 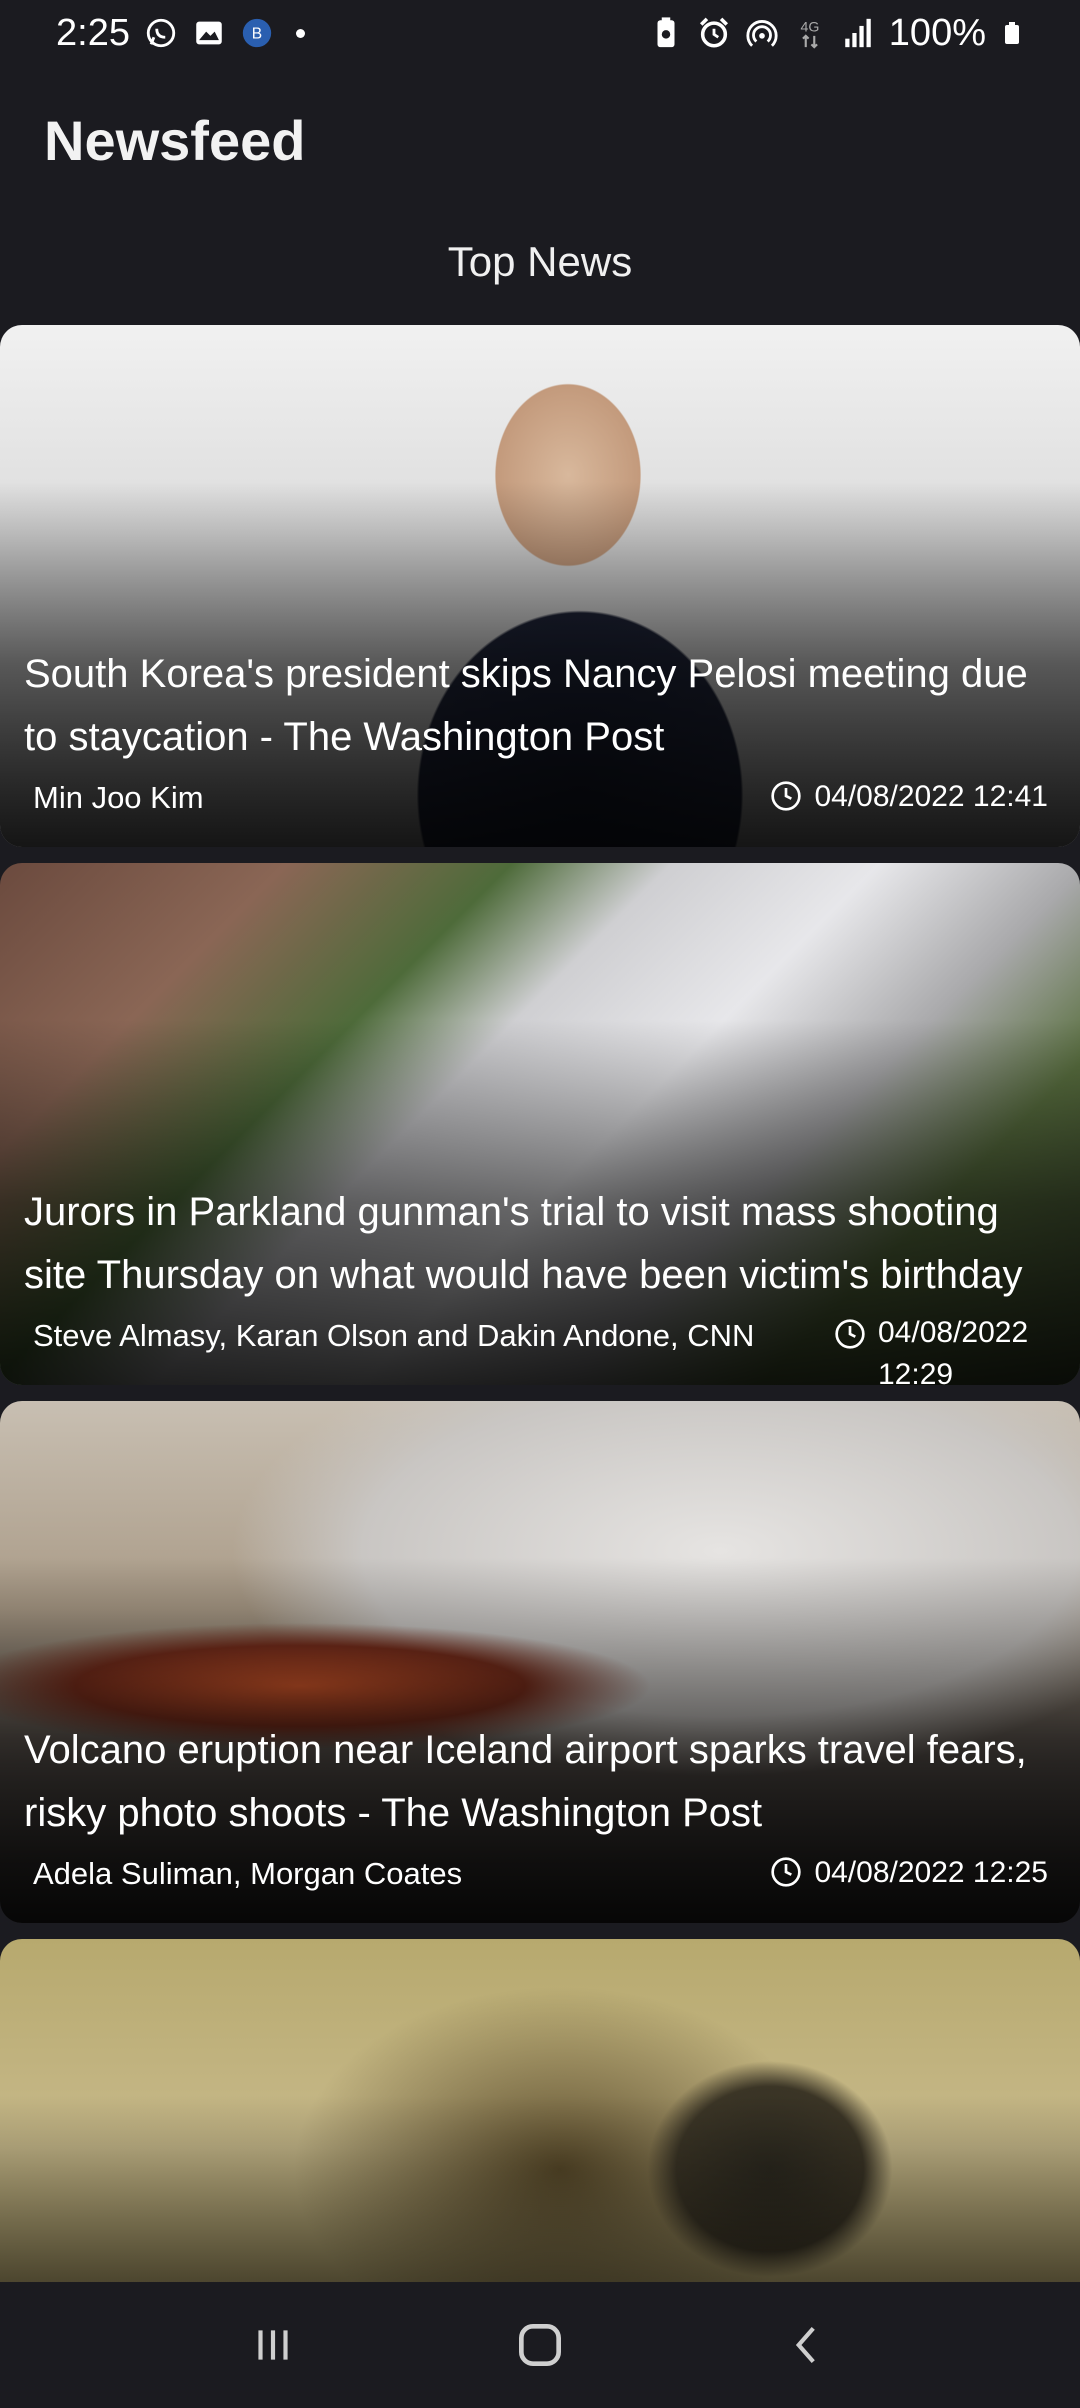 What do you see at coordinates (713, 32) in the screenshot?
I see `alarm-icon` at bounding box center [713, 32].